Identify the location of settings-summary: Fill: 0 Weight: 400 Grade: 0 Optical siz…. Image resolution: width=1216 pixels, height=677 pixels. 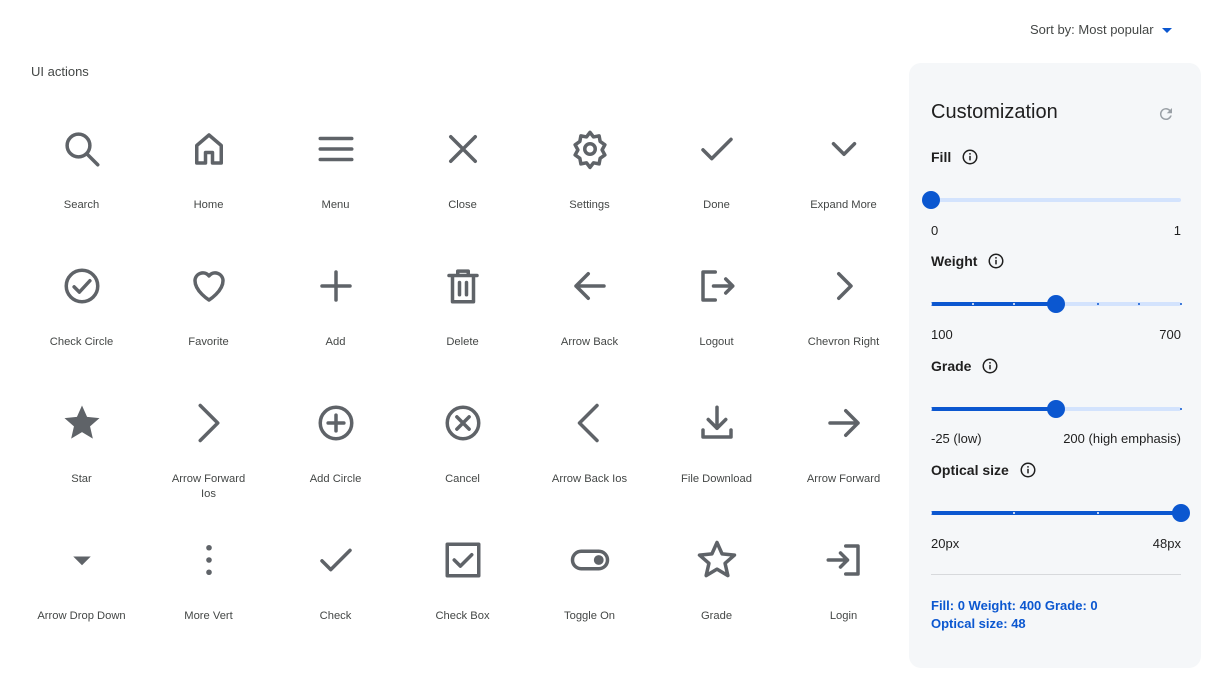
(1014, 615).